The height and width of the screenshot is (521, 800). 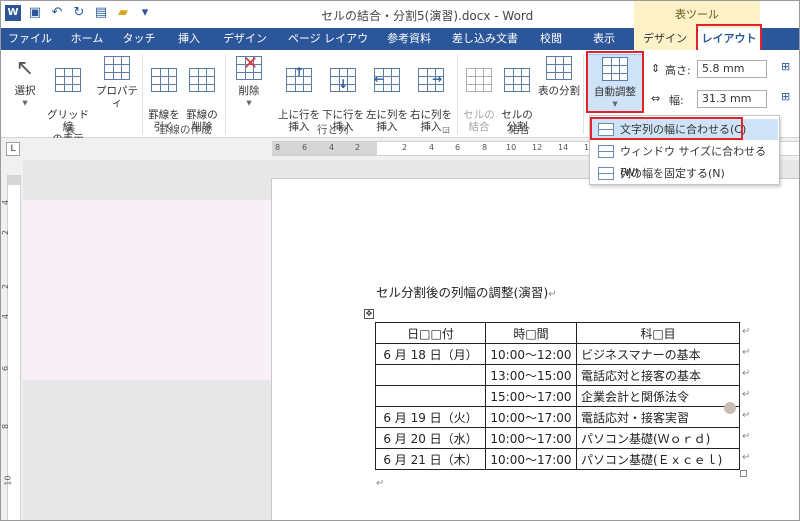 What do you see at coordinates (685, 173) in the screenshot?
I see `menu-item-fixed-width: 列の幅を固定する(N)` at bounding box center [685, 173].